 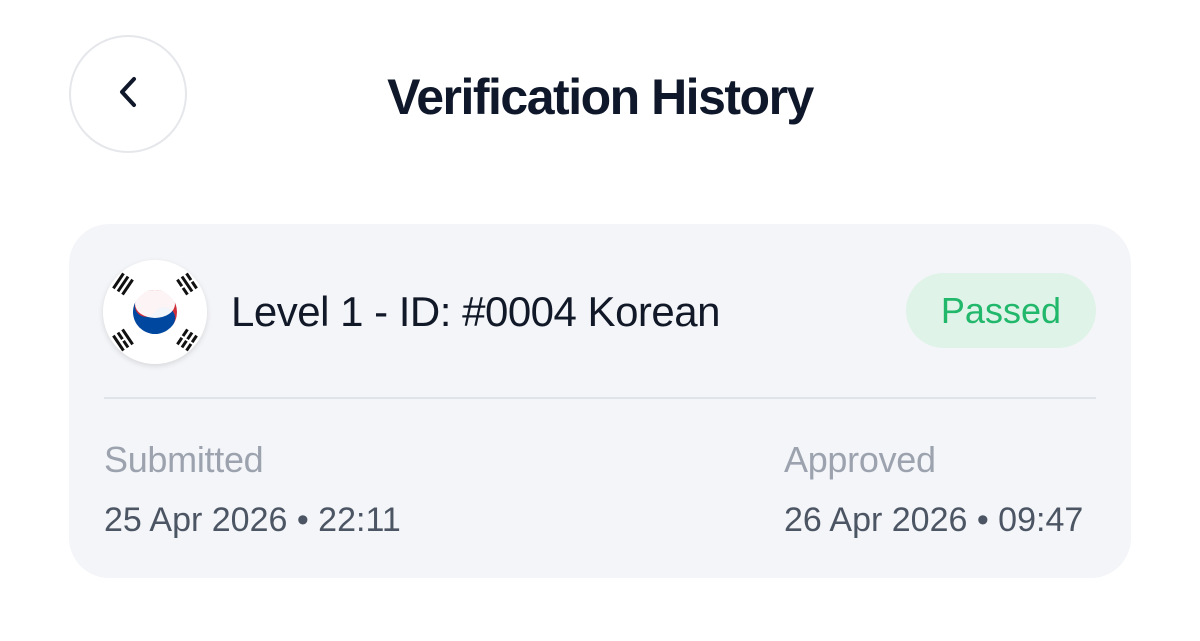 I want to click on verification-title: Level 1 - ID: #0004 Korean, so click(x=476, y=311).